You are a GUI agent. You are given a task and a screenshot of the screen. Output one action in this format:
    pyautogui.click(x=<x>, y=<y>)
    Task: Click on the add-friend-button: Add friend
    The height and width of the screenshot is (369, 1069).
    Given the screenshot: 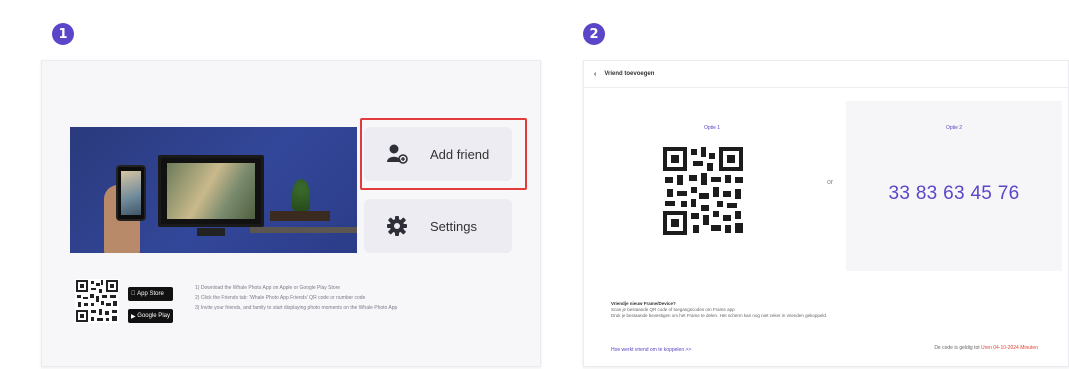 What is the action you would take?
    pyautogui.click(x=438, y=154)
    